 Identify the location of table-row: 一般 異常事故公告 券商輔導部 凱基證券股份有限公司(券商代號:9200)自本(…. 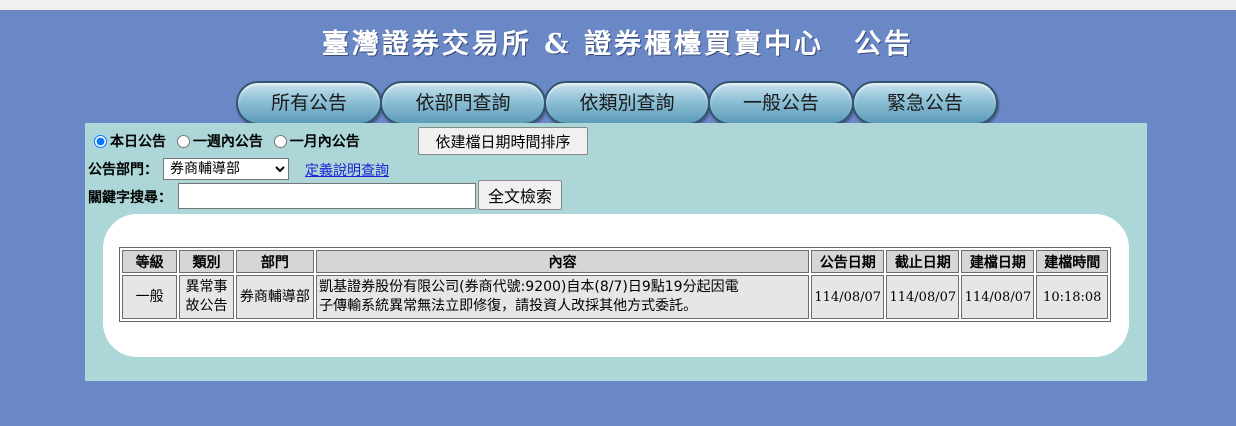
(615, 297).